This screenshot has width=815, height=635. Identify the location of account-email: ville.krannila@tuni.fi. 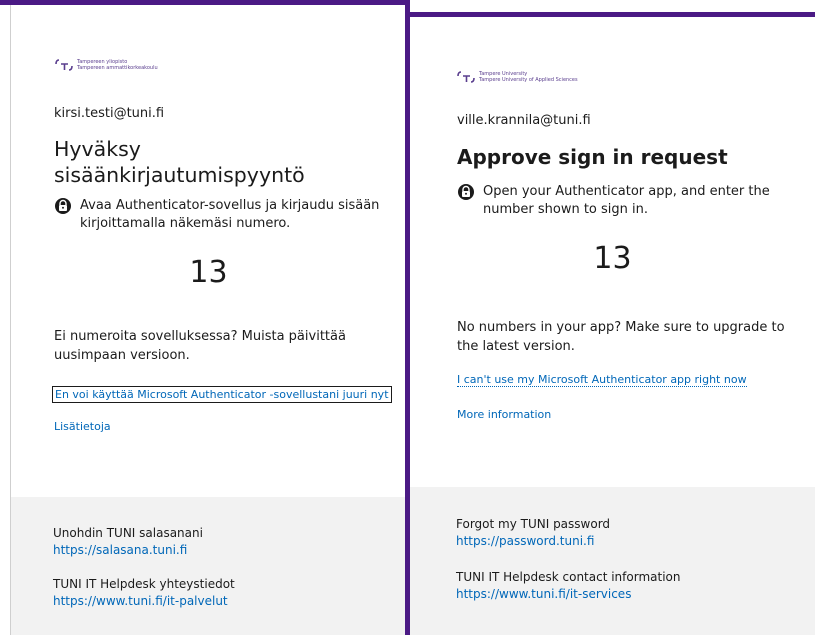
(524, 120).